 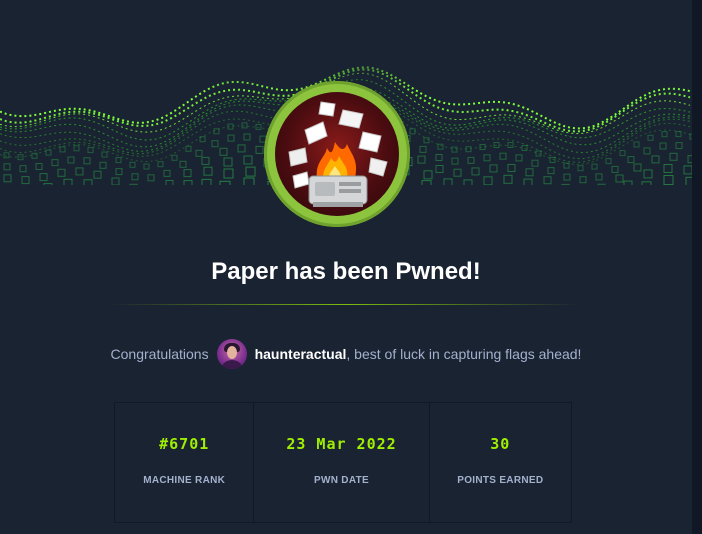 What do you see at coordinates (464, 354) in the screenshot?
I see `congrats-suffix: , best of luck in capturing flags ahead!` at bounding box center [464, 354].